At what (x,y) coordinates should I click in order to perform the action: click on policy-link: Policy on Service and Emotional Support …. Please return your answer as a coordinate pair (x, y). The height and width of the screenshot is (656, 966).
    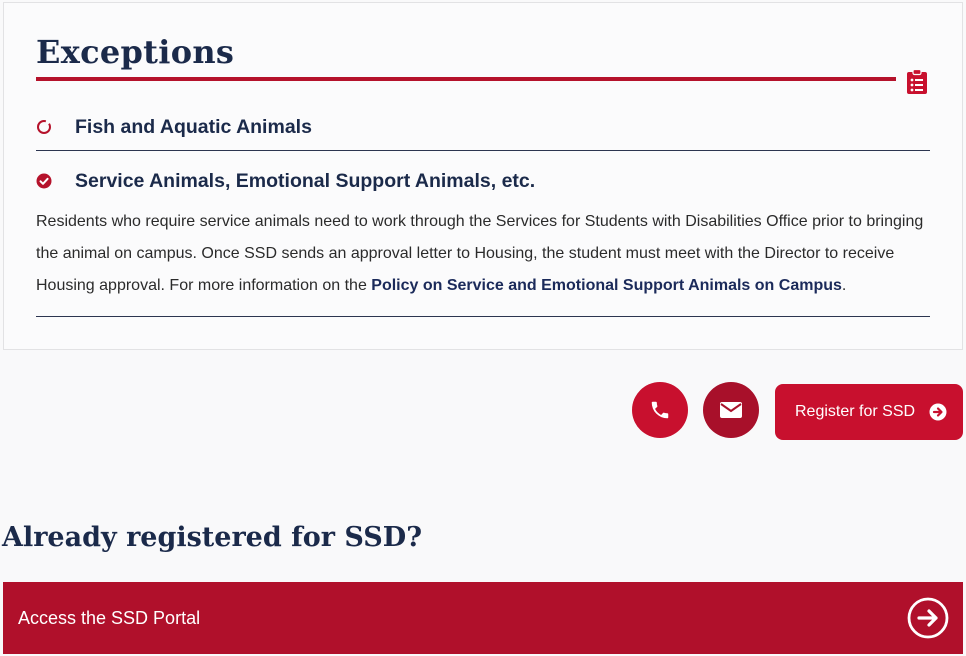
    Looking at the image, I should click on (606, 285).